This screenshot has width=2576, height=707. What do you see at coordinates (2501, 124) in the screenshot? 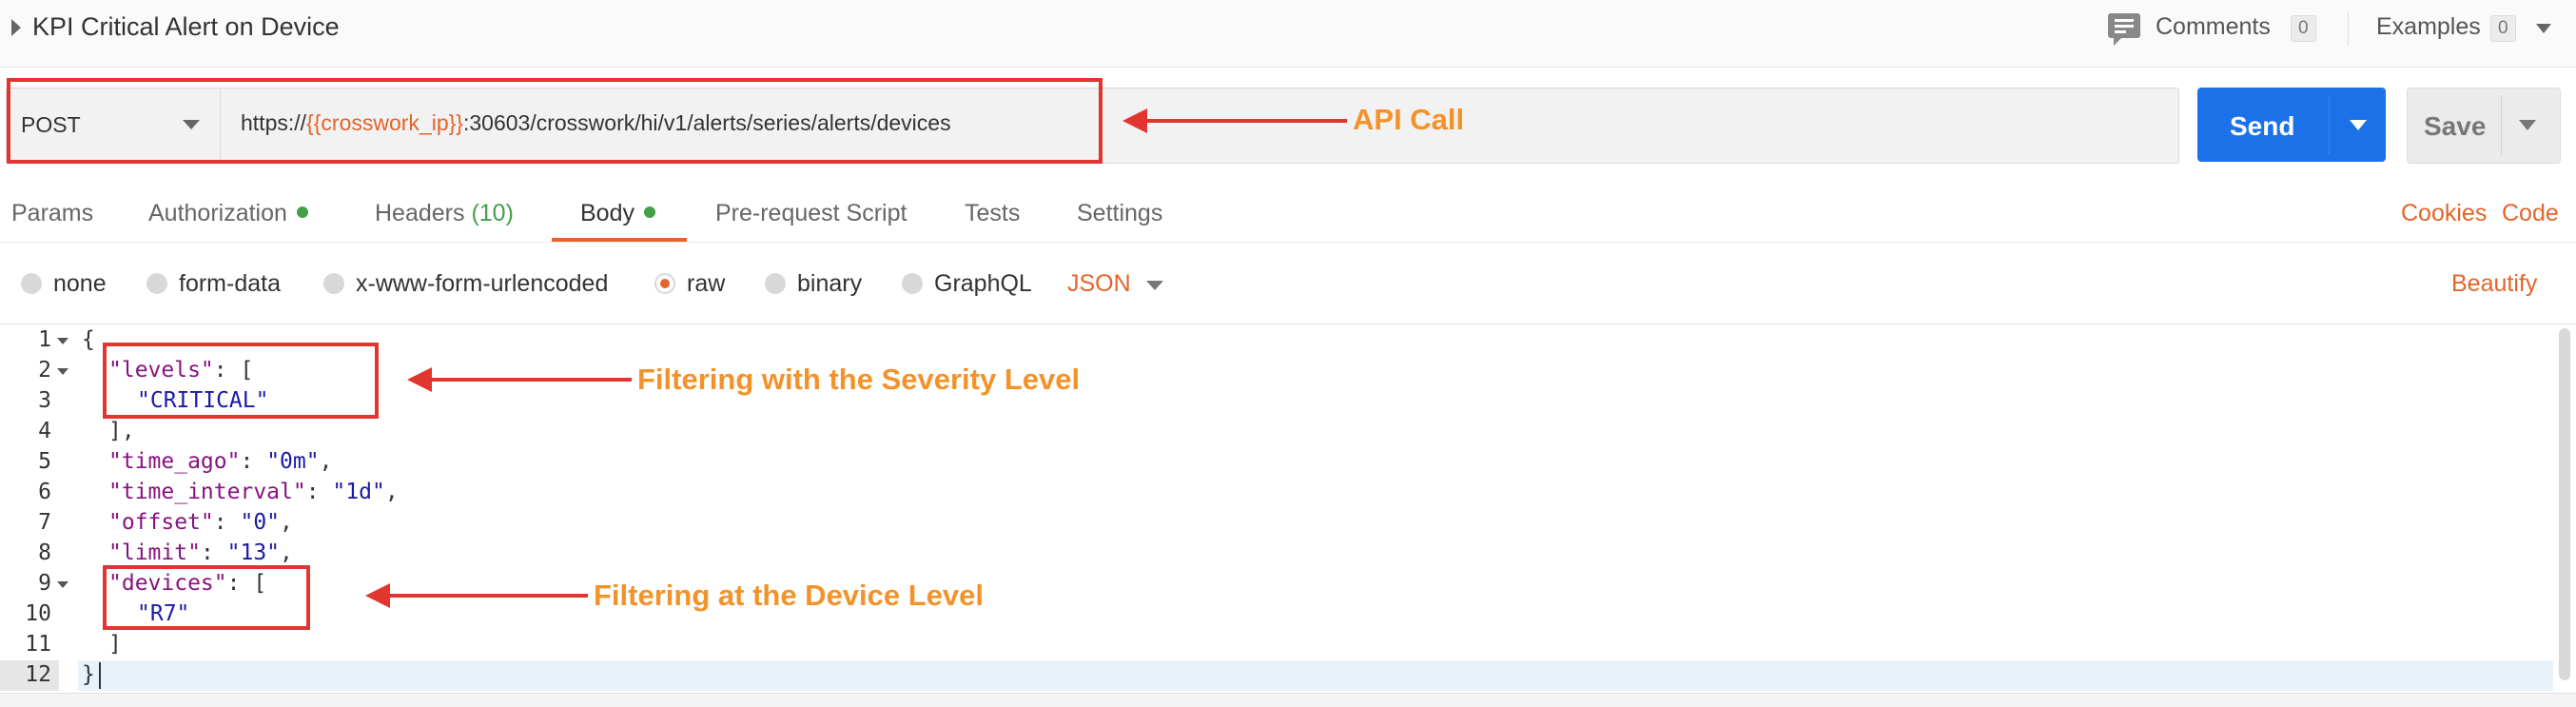
I see `save-split-divider` at bounding box center [2501, 124].